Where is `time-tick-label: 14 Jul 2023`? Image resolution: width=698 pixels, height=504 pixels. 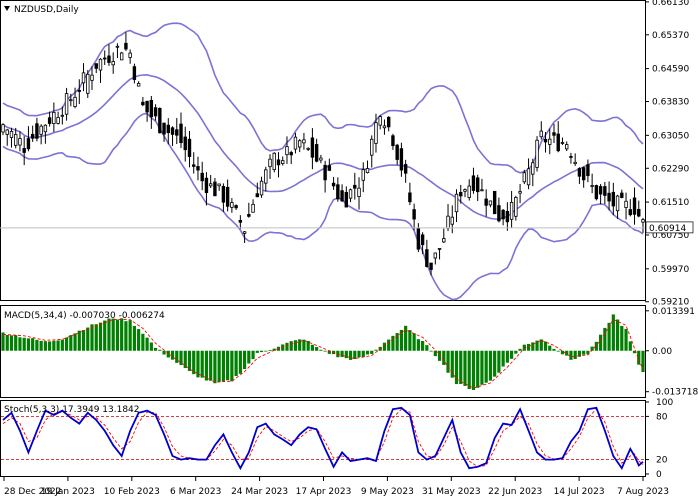 time-tick-label: 14 Jul 2023 is located at coordinates (579, 492).